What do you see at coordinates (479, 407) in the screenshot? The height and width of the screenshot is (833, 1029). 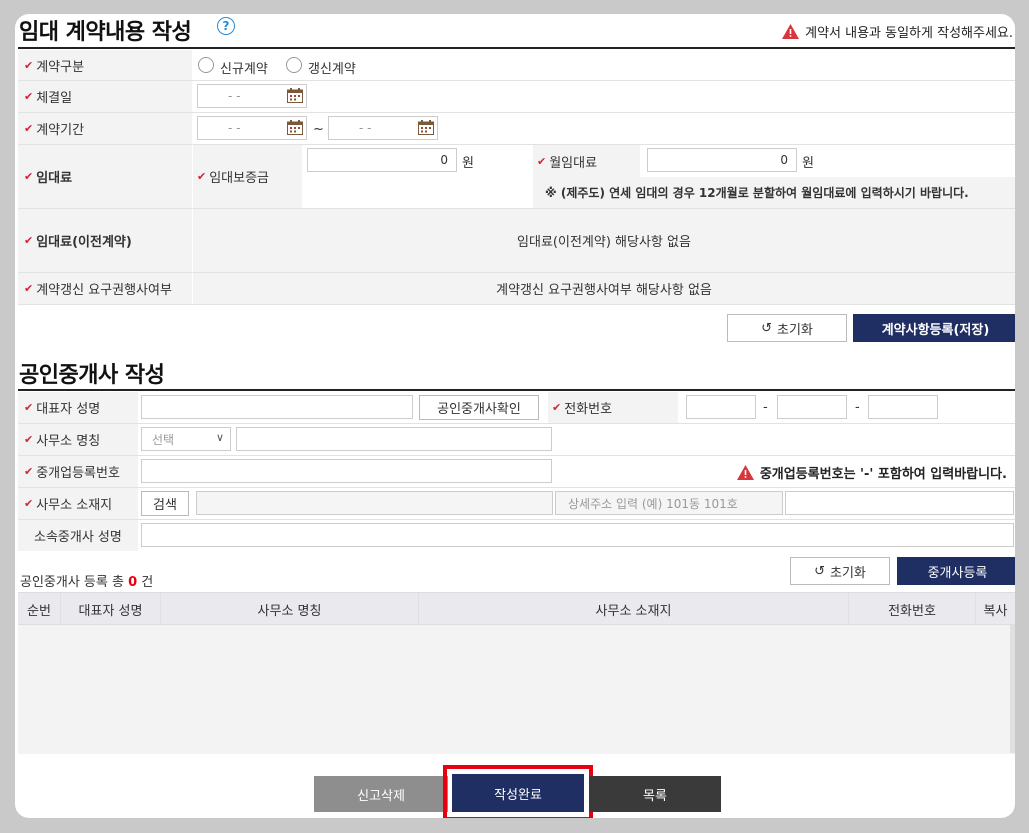 I see `verify-agent-button: 공인중개사확인` at bounding box center [479, 407].